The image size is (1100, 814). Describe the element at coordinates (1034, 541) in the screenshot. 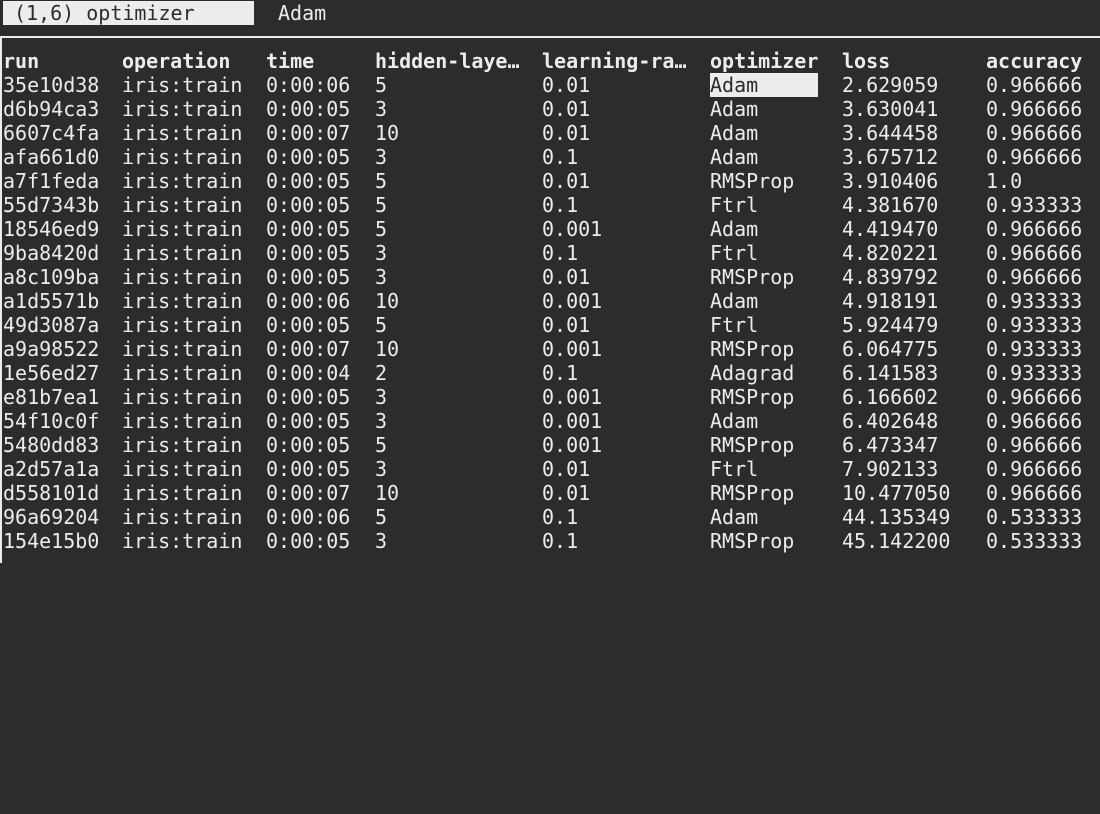

I see `accuracy-cell: 0.533333` at that location.